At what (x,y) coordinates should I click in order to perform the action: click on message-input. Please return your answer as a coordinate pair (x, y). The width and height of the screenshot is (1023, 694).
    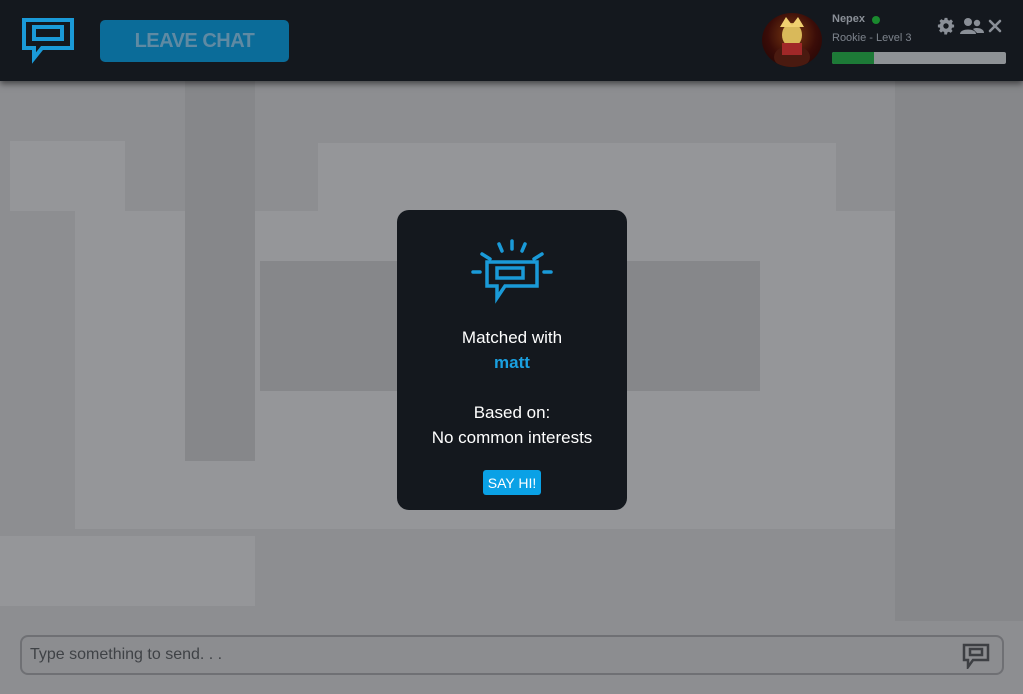
    Looking at the image, I should click on (490, 655).